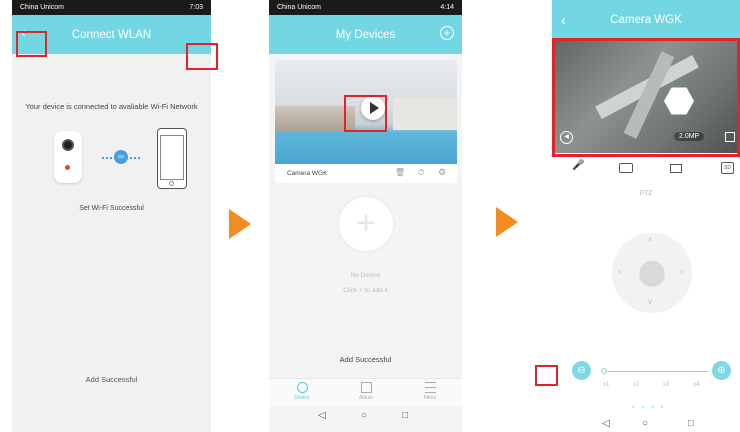 The width and height of the screenshot is (740, 432). What do you see at coordinates (111, 34) in the screenshot?
I see `page-title: Connect WLAN` at bounding box center [111, 34].